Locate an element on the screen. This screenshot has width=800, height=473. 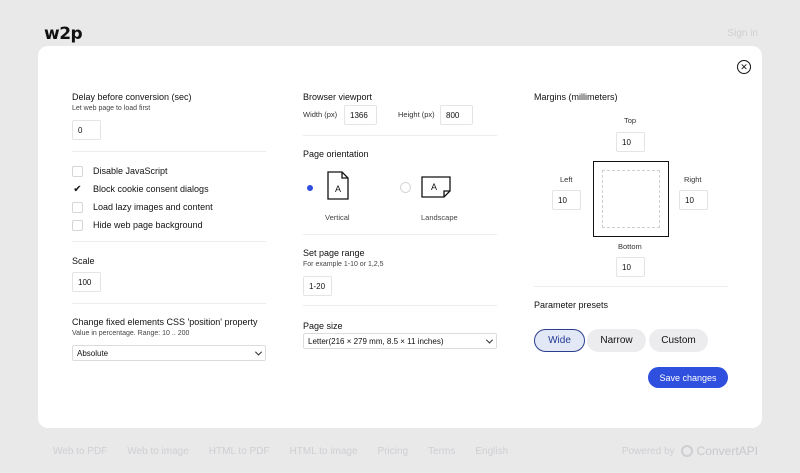
viewport-height-label: Height (px) is located at coordinates (416, 114).